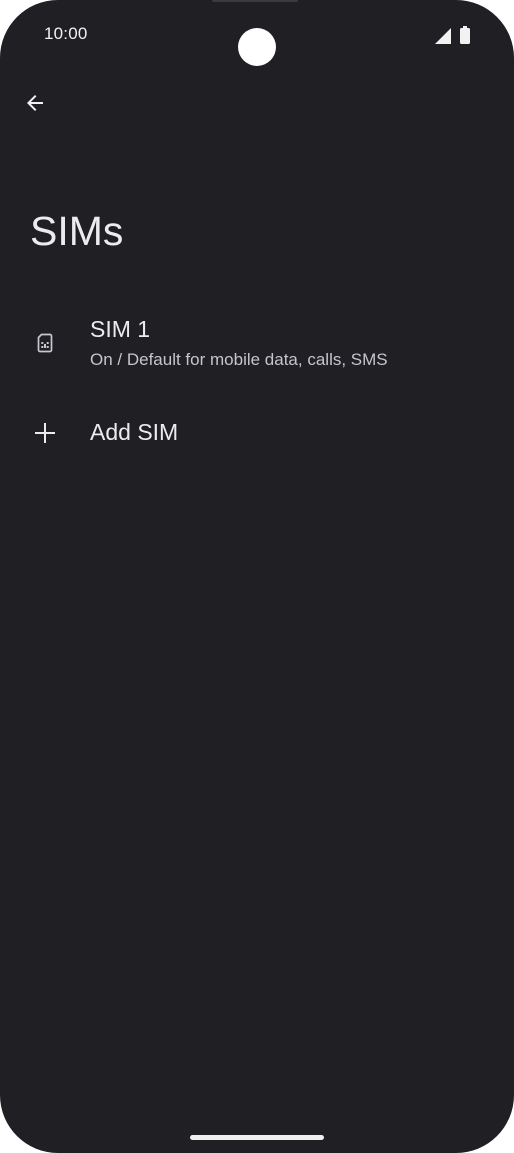 This screenshot has height=1153, width=514. Describe the element at coordinates (239, 359) in the screenshot. I see `sim-1-status: On / Default for mobile data, calls, SMS` at that location.